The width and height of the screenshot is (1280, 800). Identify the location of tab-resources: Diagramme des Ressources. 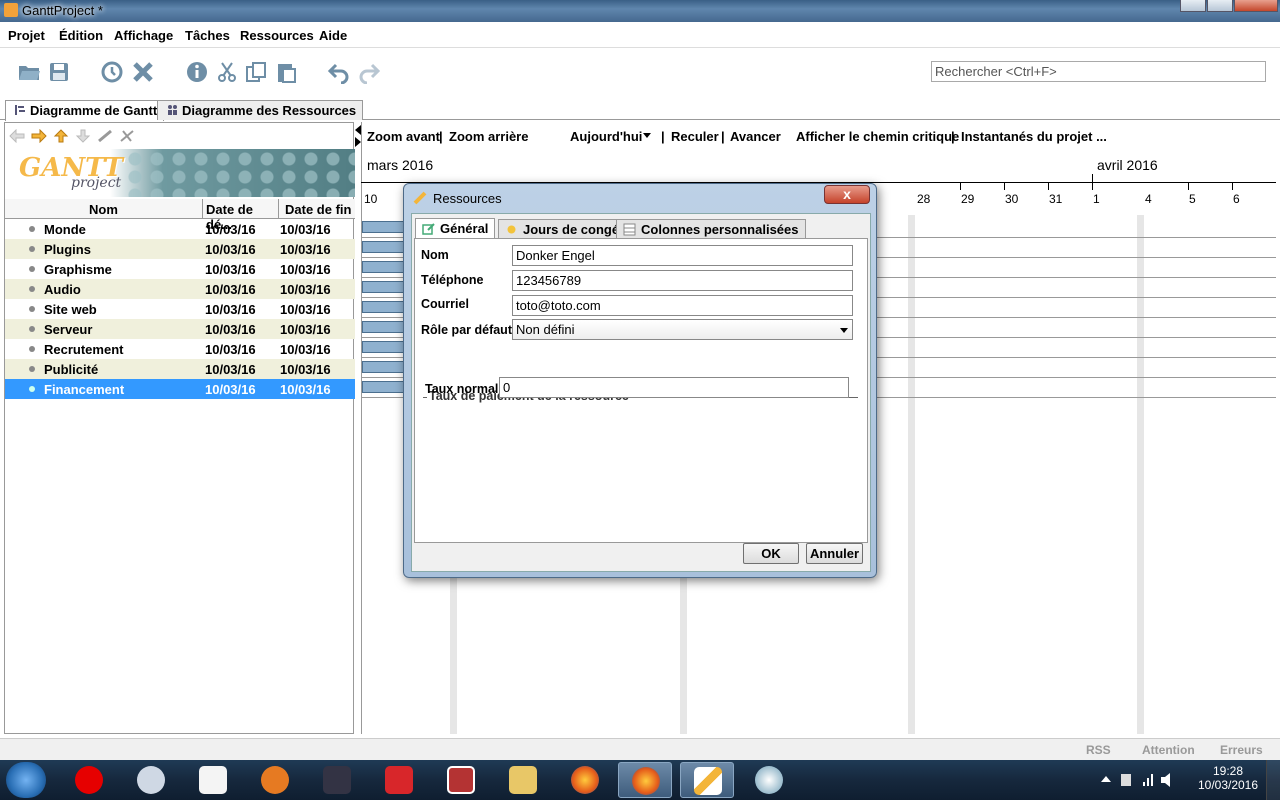
(260, 110).